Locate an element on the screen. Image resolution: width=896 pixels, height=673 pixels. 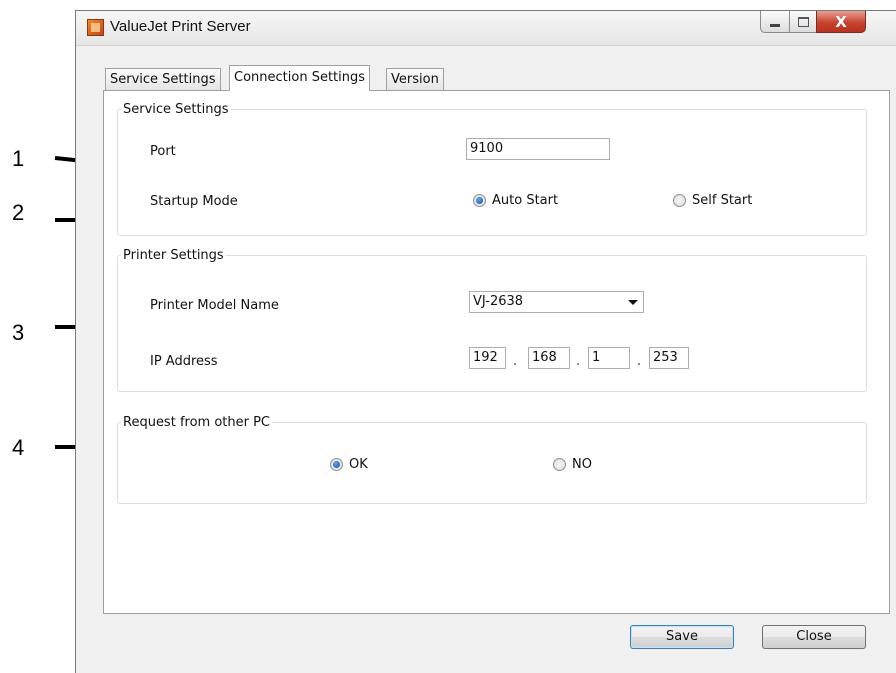
printer-settings-legend: Printer Settings is located at coordinates (173, 255).